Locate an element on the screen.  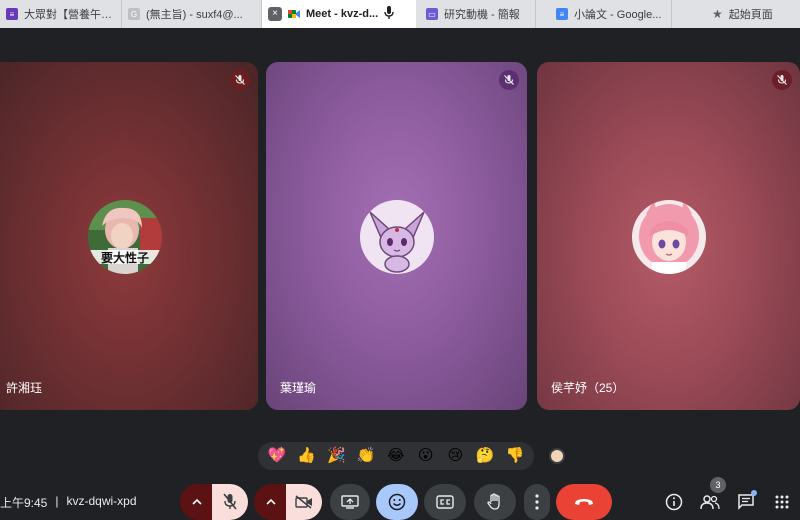
tab-slides: ▭ 研究動機 - 簡報 is located at coordinates (476, 14).